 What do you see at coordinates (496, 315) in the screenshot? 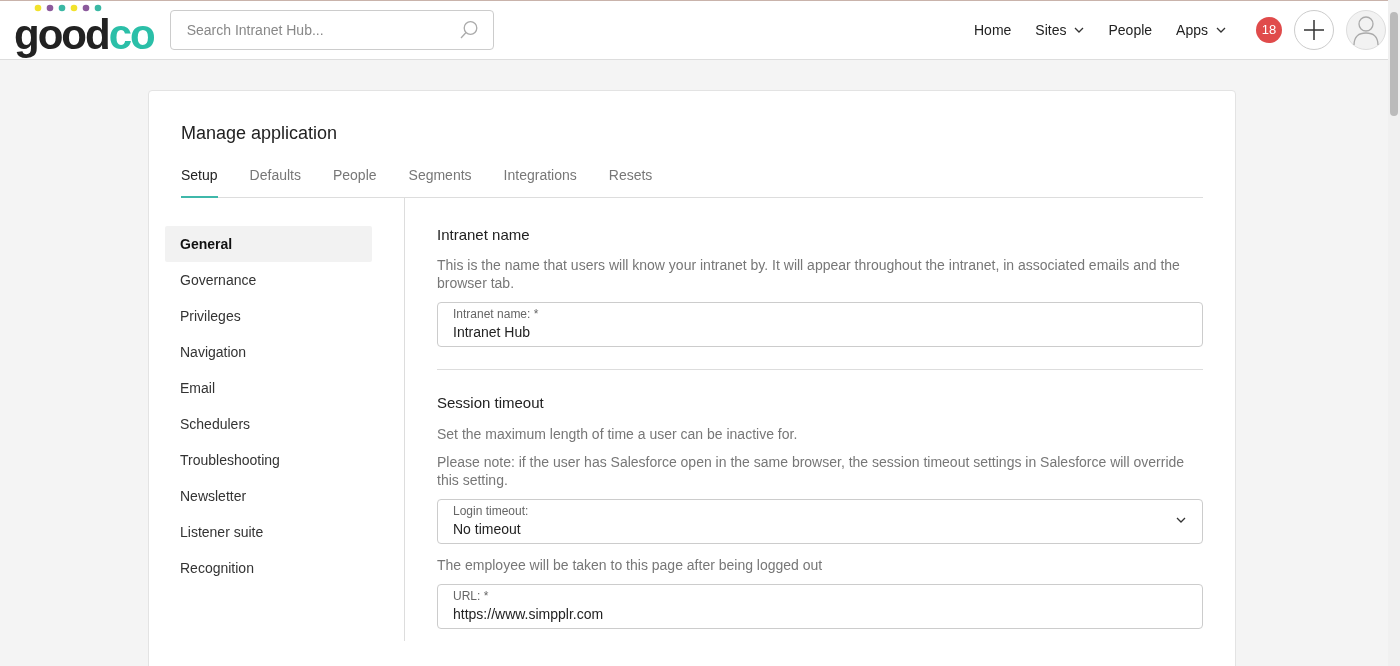
I see `field-label: Intranet name: *` at bounding box center [496, 315].